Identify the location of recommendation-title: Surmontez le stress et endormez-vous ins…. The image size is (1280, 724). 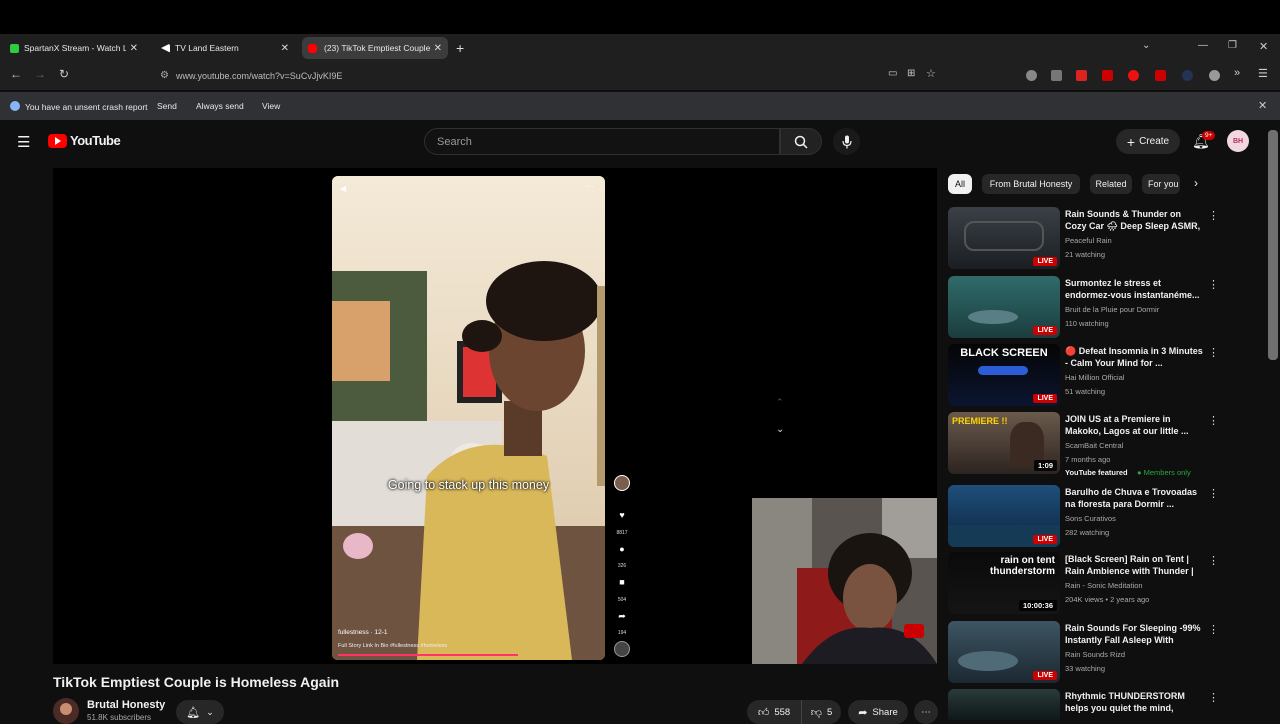
(1134, 289).